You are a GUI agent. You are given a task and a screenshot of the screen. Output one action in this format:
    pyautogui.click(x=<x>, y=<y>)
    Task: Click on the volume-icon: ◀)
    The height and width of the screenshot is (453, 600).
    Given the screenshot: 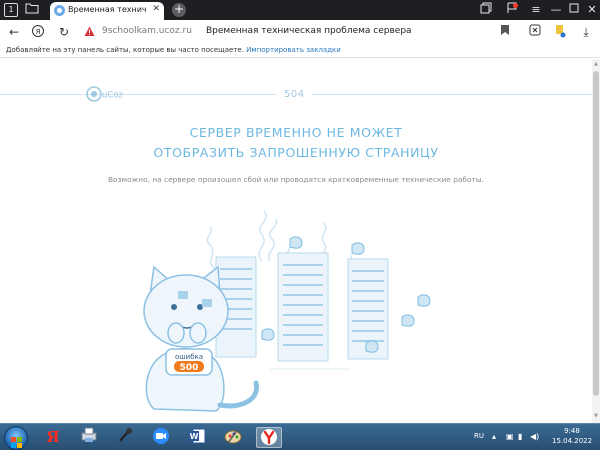 What is the action you would take?
    pyautogui.click(x=534, y=436)
    